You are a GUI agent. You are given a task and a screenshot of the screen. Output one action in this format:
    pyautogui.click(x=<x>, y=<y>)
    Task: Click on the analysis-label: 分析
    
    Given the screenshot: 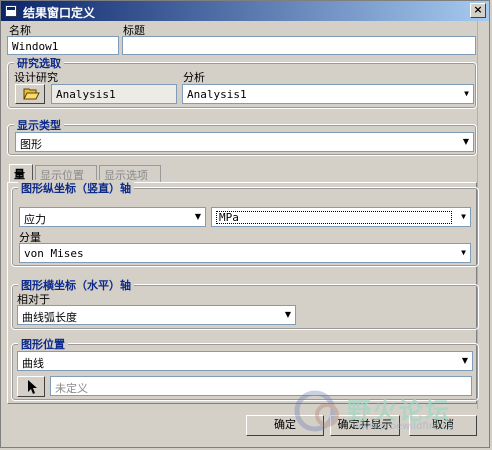 What is the action you would take?
    pyautogui.click(x=194, y=77)
    